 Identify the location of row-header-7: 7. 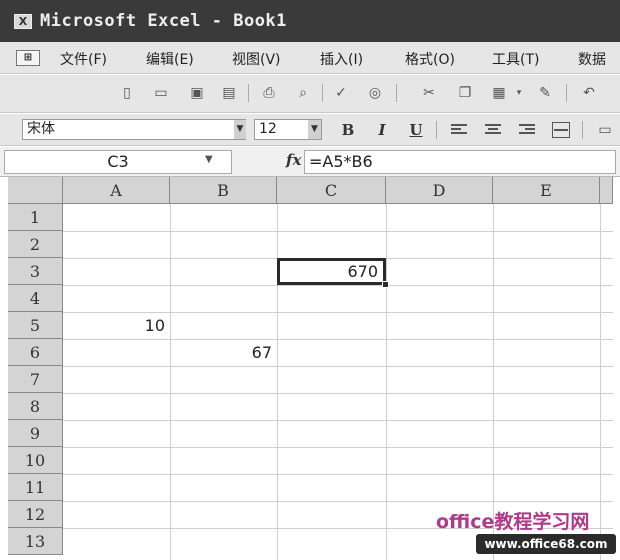
(35, 379).